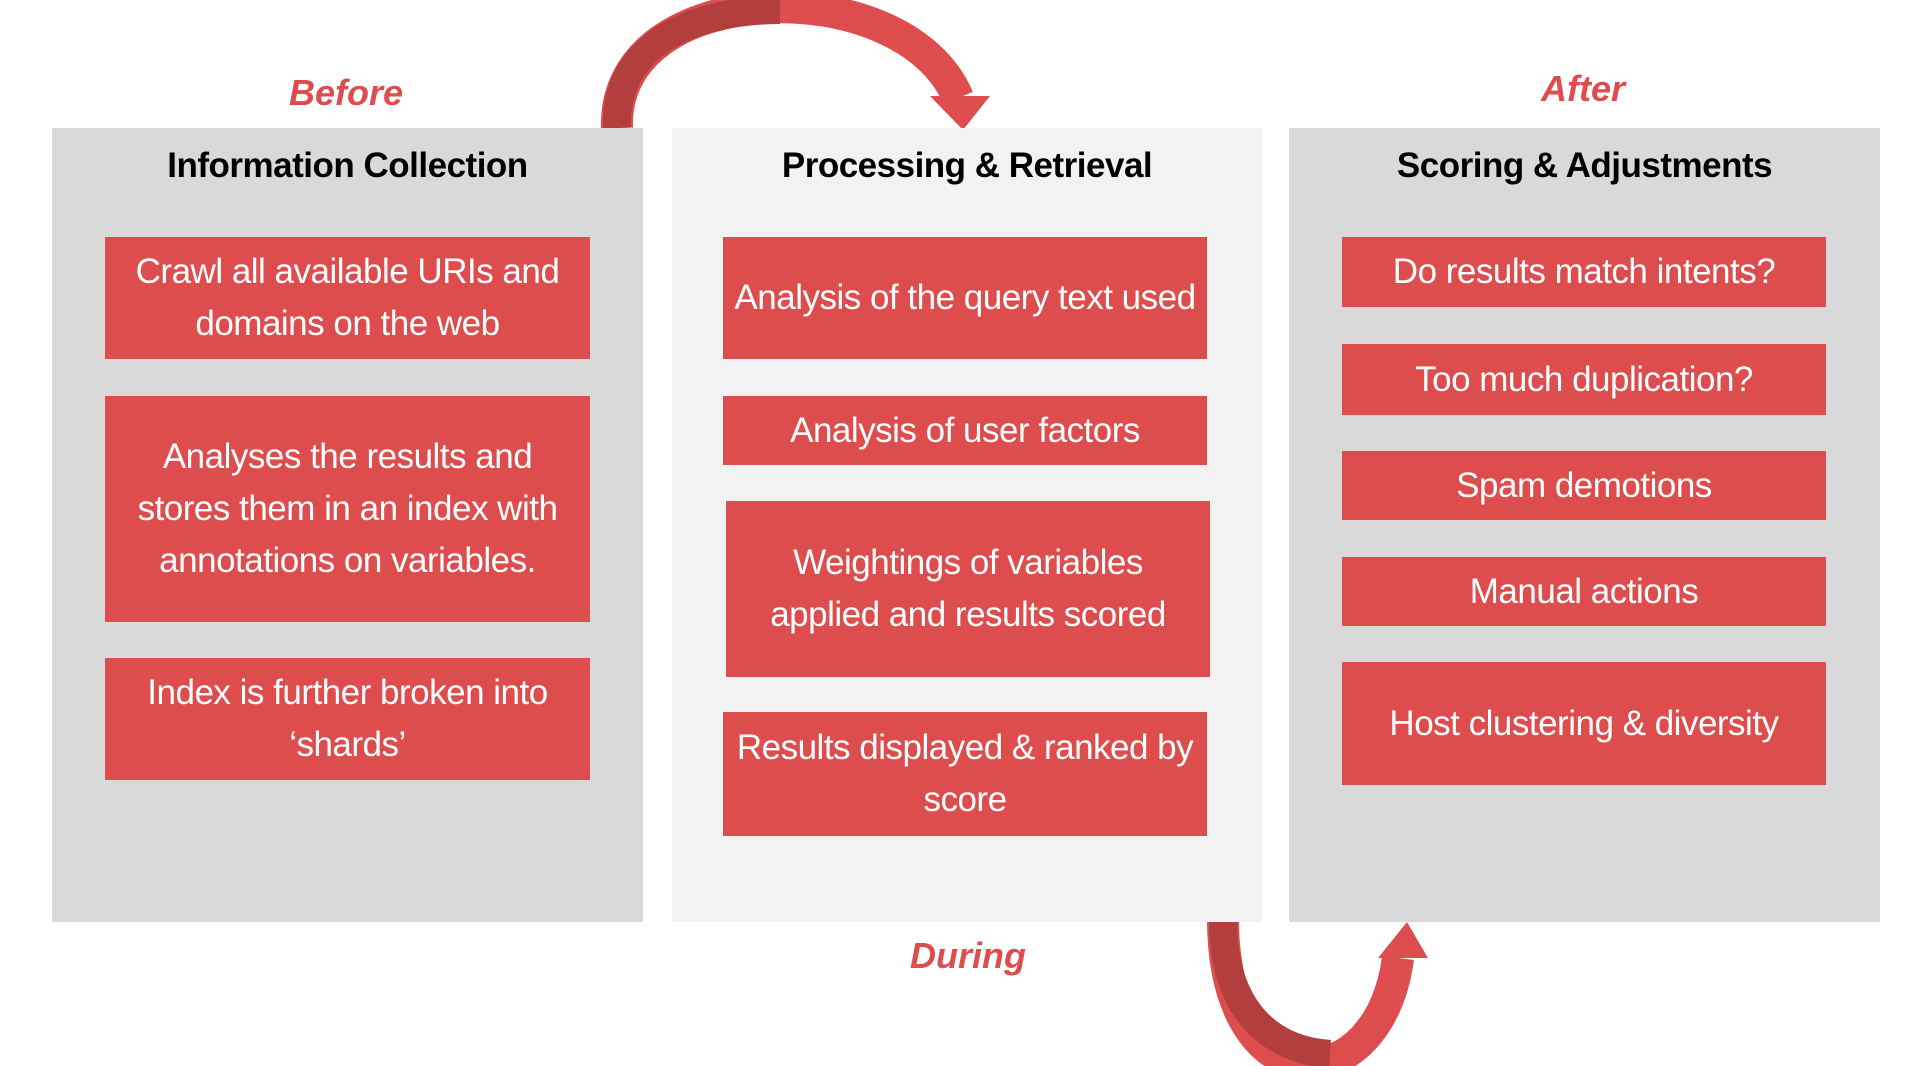 The image size is (1926, 1066). Describe the element at coordinates (965, 430) in the screenshot. I see `step-box: Analysis of user factors` at that location.